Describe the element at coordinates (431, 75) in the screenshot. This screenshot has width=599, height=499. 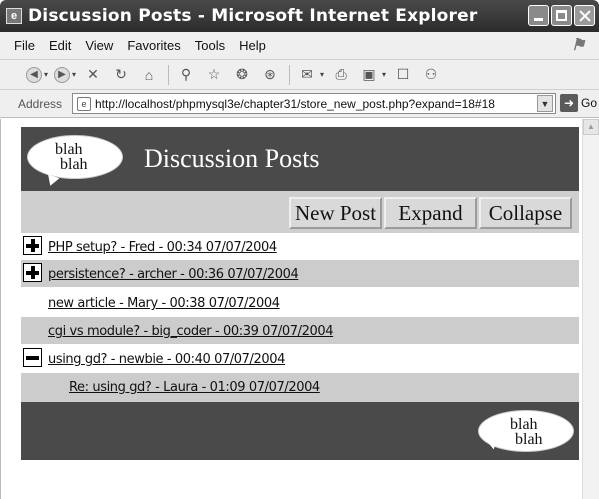
I see `messenger-icon: ⚇` at that location.